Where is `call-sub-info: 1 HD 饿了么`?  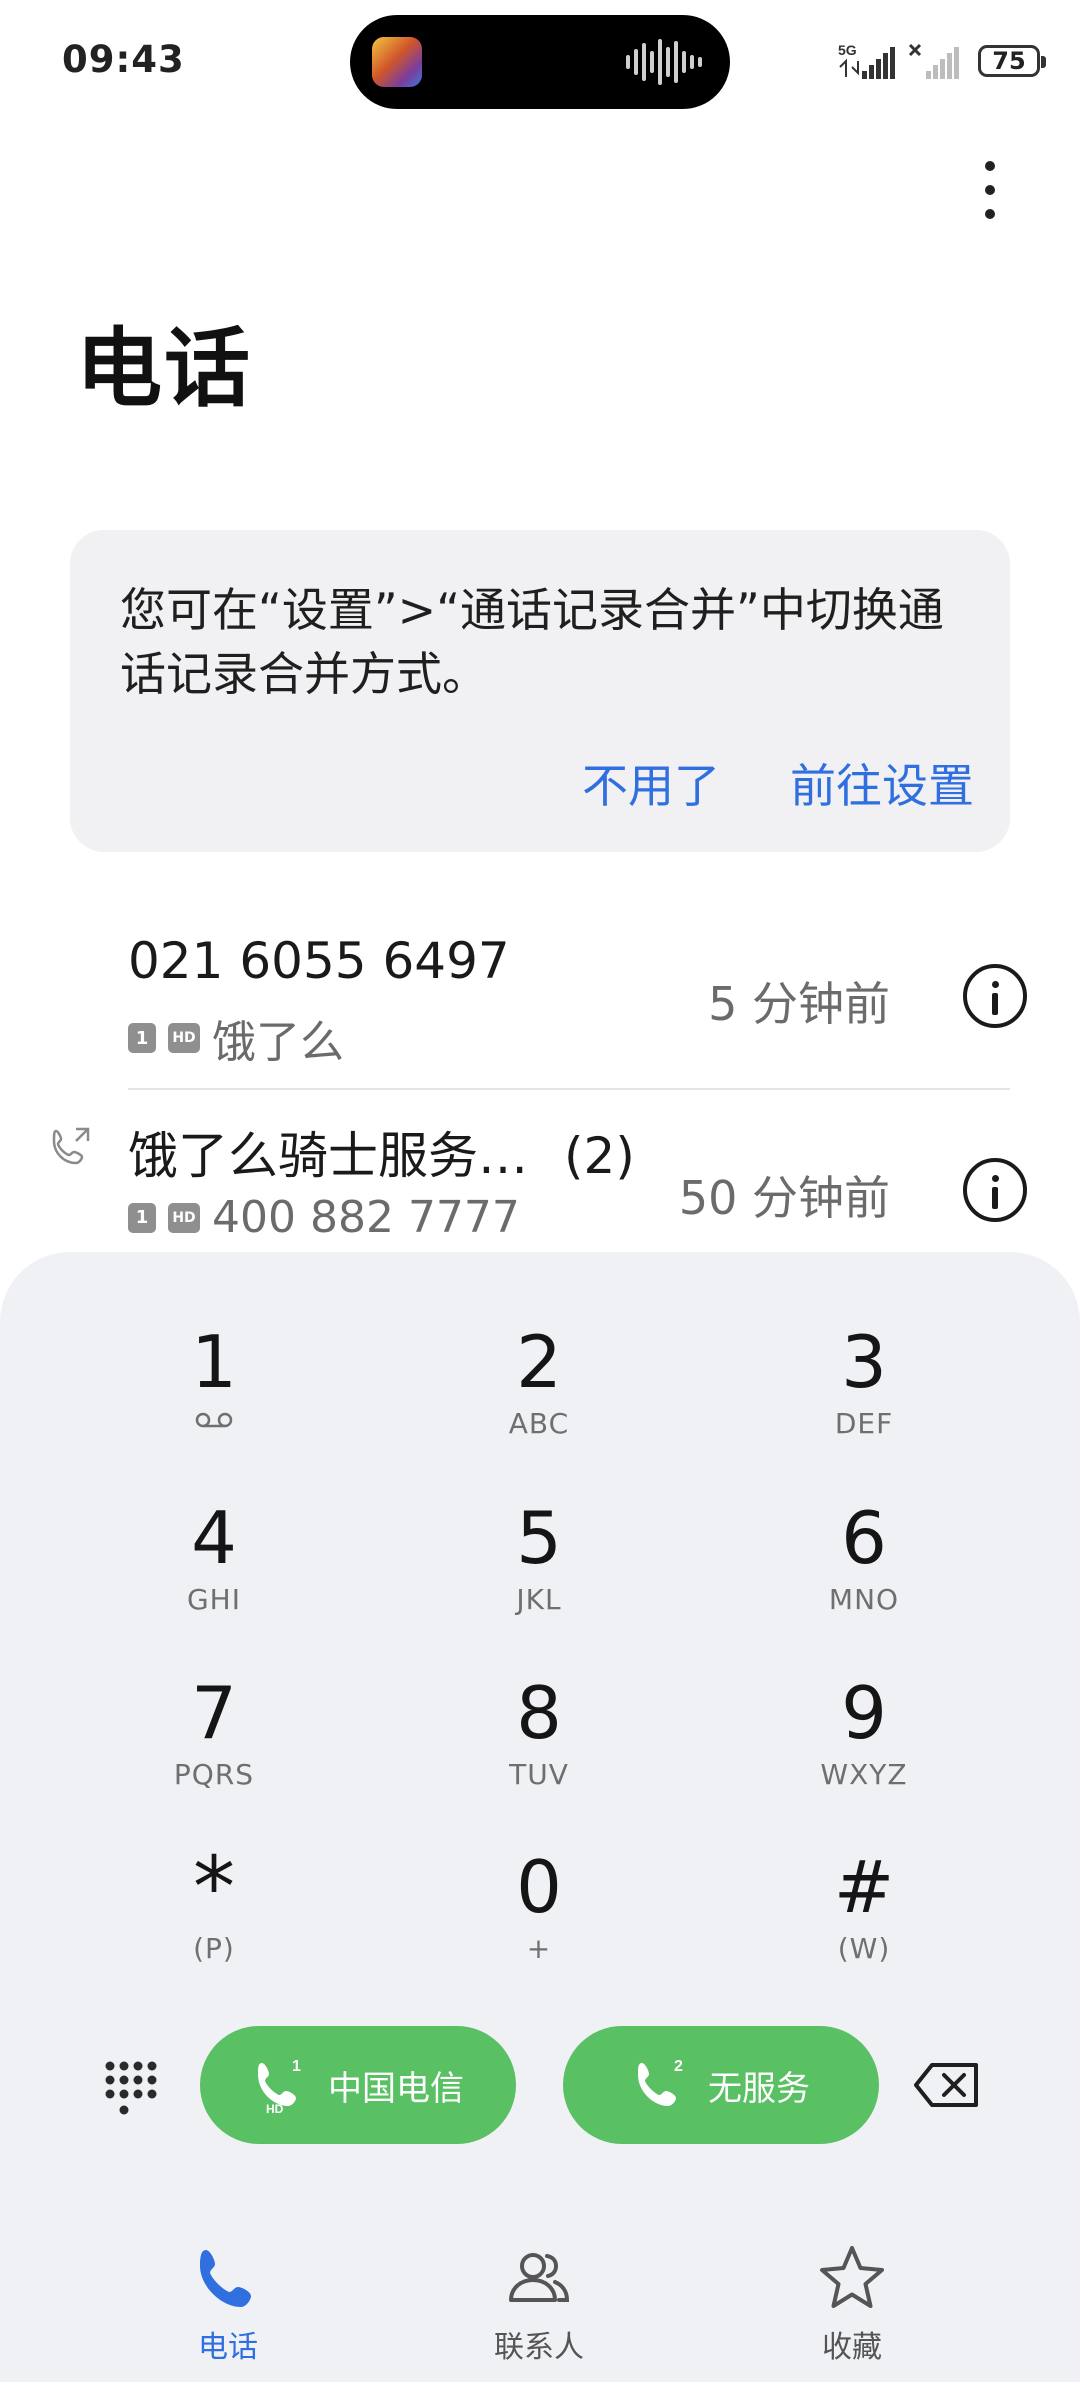 call-sub-info: 1 HD 饿了么 is located at coordinates (236, 1038).